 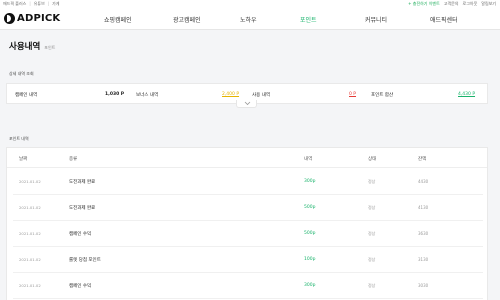 I want to click on column-header-category: 종류, so click(x=73, y=159).